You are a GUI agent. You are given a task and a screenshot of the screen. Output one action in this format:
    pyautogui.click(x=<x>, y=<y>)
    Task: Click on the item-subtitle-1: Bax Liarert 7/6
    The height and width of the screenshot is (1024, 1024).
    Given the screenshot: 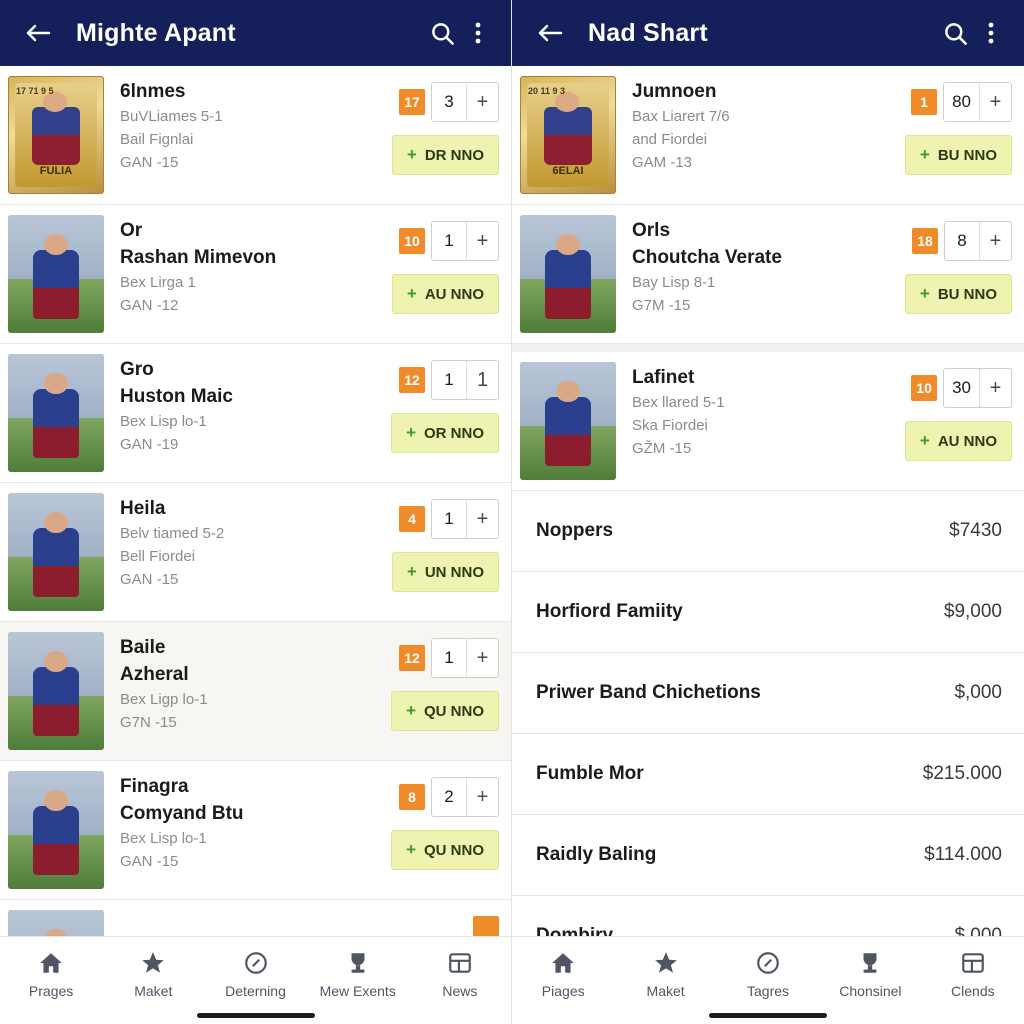 What is the action you would take?
    pyautogui.click(x=681, y=116)
    